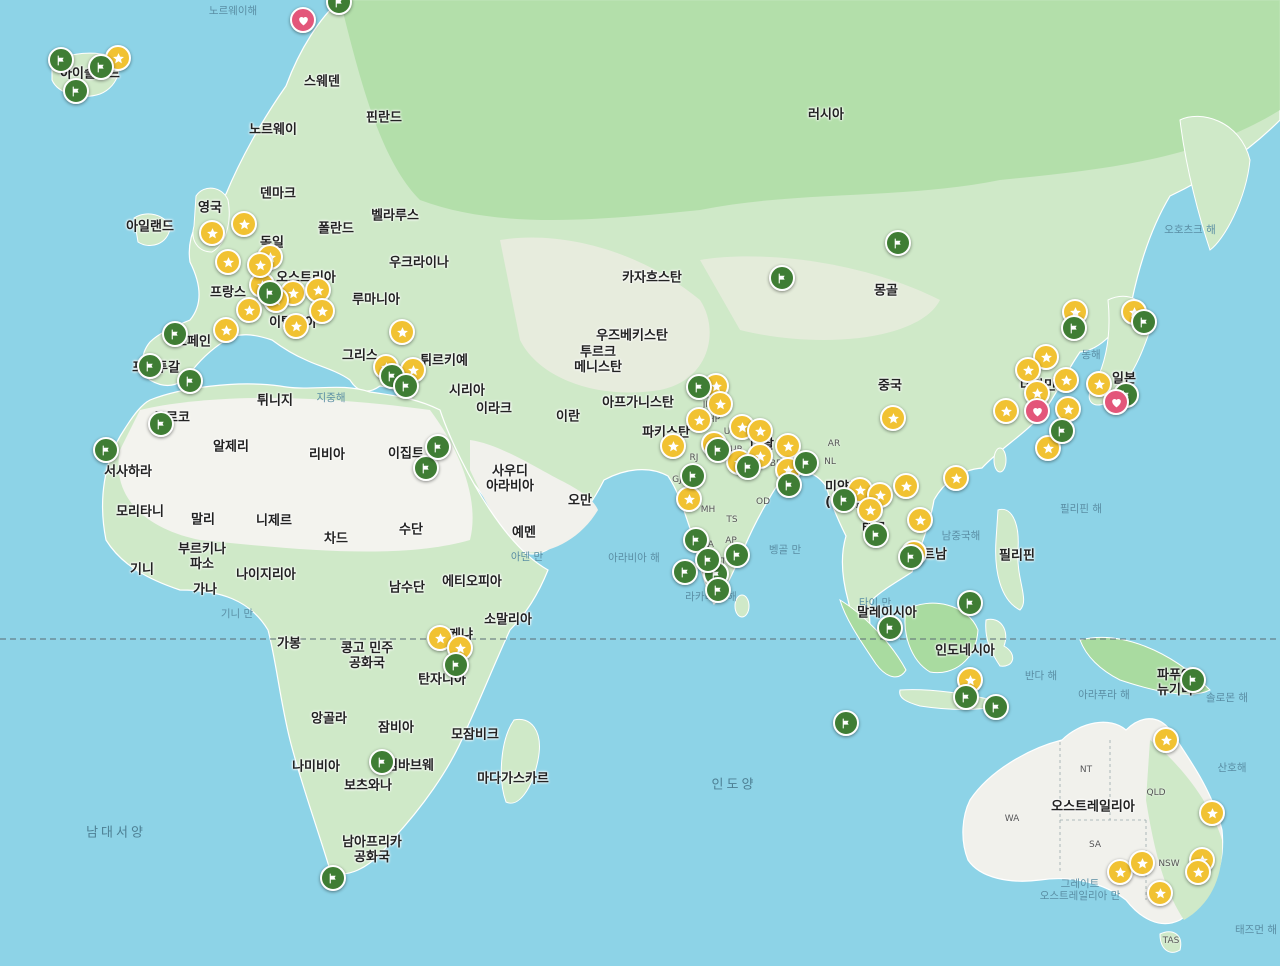 The width and height of the screenshot is (1280, 966). What do you see at coordinates (524, 533) in the screenshot?
I see `country-label: 예멘` at bounding box center [524, 533].